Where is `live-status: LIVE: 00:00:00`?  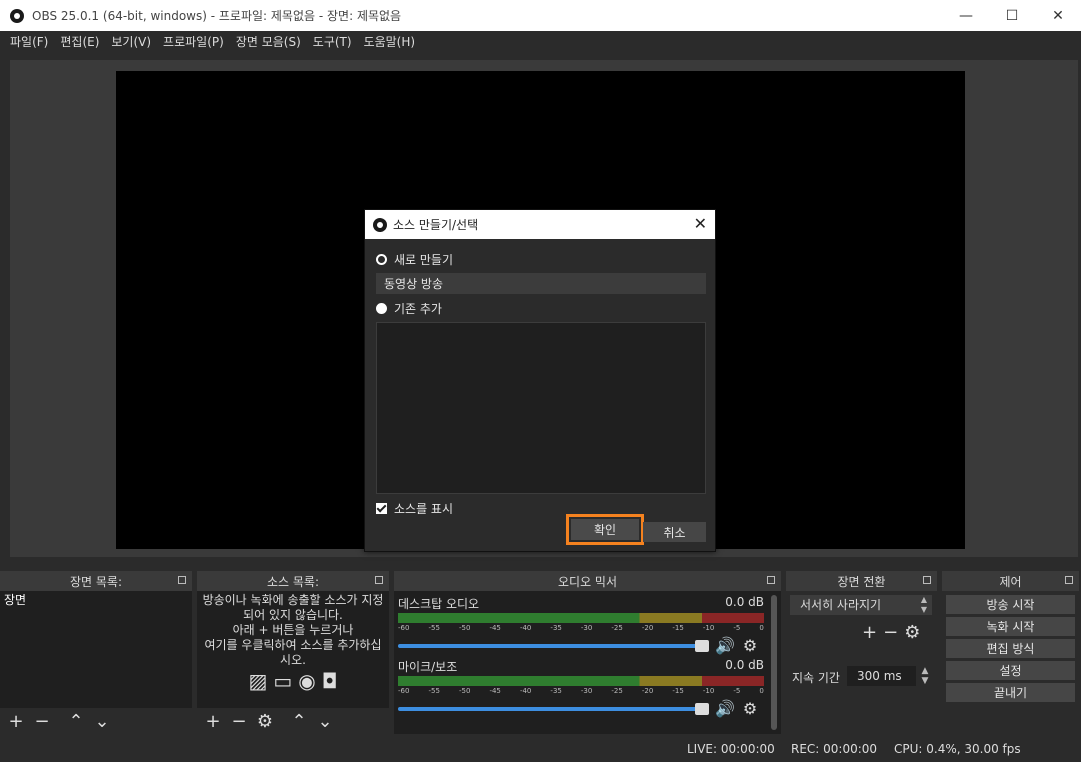
live-status: LIVE: 00:00:00 is located at coordinates (731, 749).